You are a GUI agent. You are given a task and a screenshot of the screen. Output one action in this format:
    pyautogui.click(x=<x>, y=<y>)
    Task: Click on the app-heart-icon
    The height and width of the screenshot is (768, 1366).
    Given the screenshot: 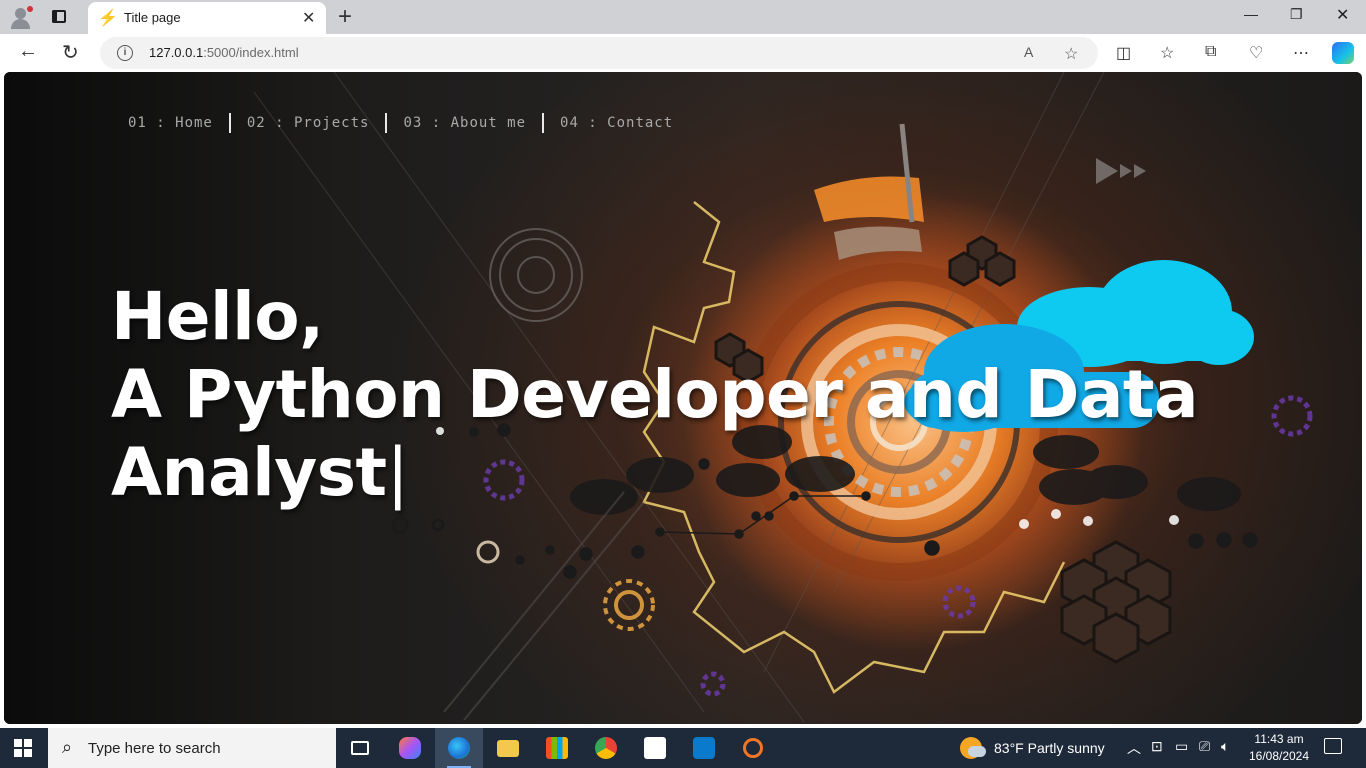 What is the action you would take?
    pyautogui.click(x=655, y=748)
    